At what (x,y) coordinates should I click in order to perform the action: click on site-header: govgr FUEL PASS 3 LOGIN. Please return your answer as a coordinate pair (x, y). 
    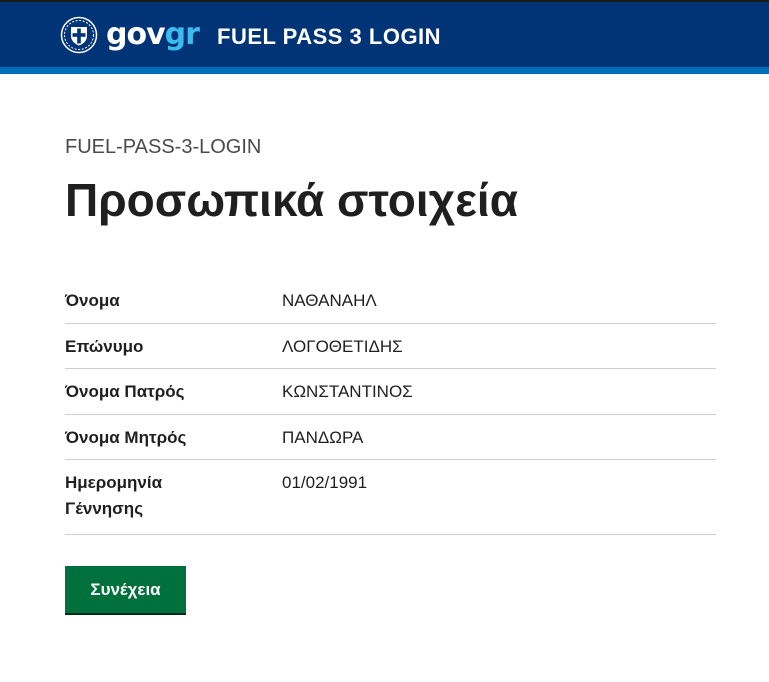
    Looking at the image, I should click on (384, 33).